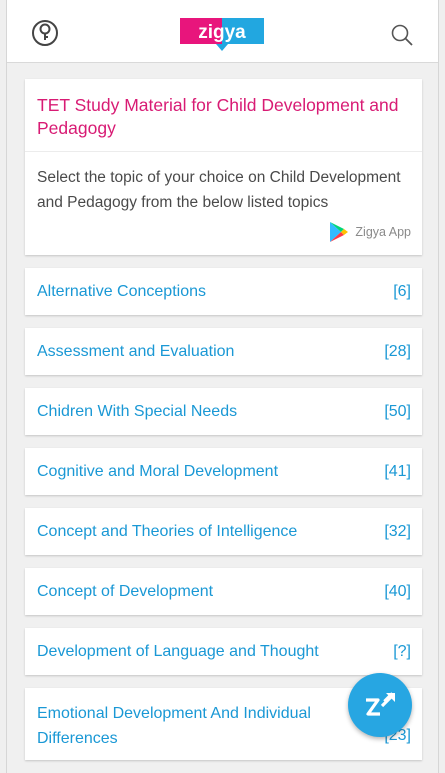 The image size is (445, 773). Describe the element at coordinates (402, 291) in the screenshot. I see `topic-count: [6]` at that location.